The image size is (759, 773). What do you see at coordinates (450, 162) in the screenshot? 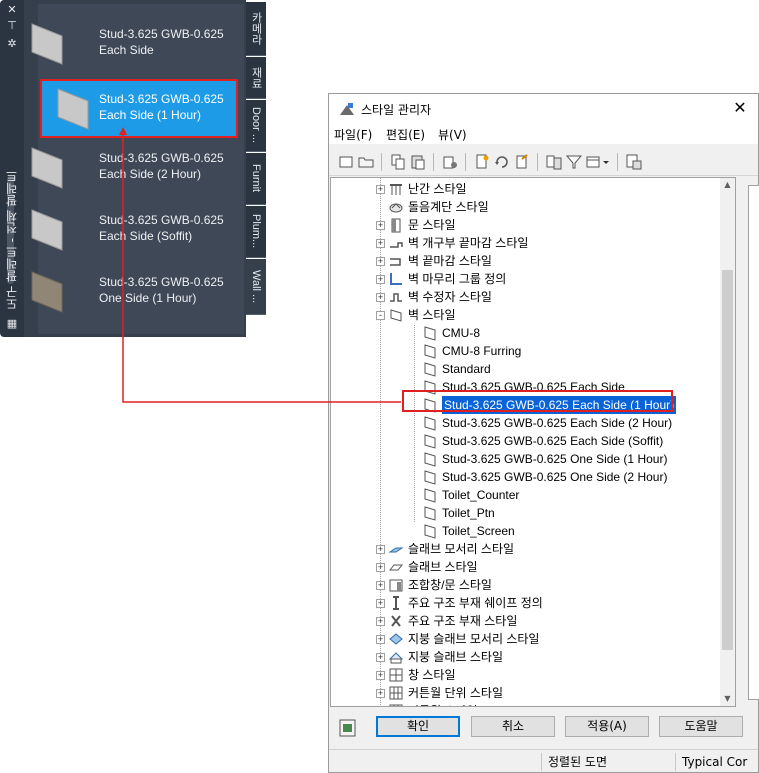
I see `purge-icon` at bounding box center [450, 162].